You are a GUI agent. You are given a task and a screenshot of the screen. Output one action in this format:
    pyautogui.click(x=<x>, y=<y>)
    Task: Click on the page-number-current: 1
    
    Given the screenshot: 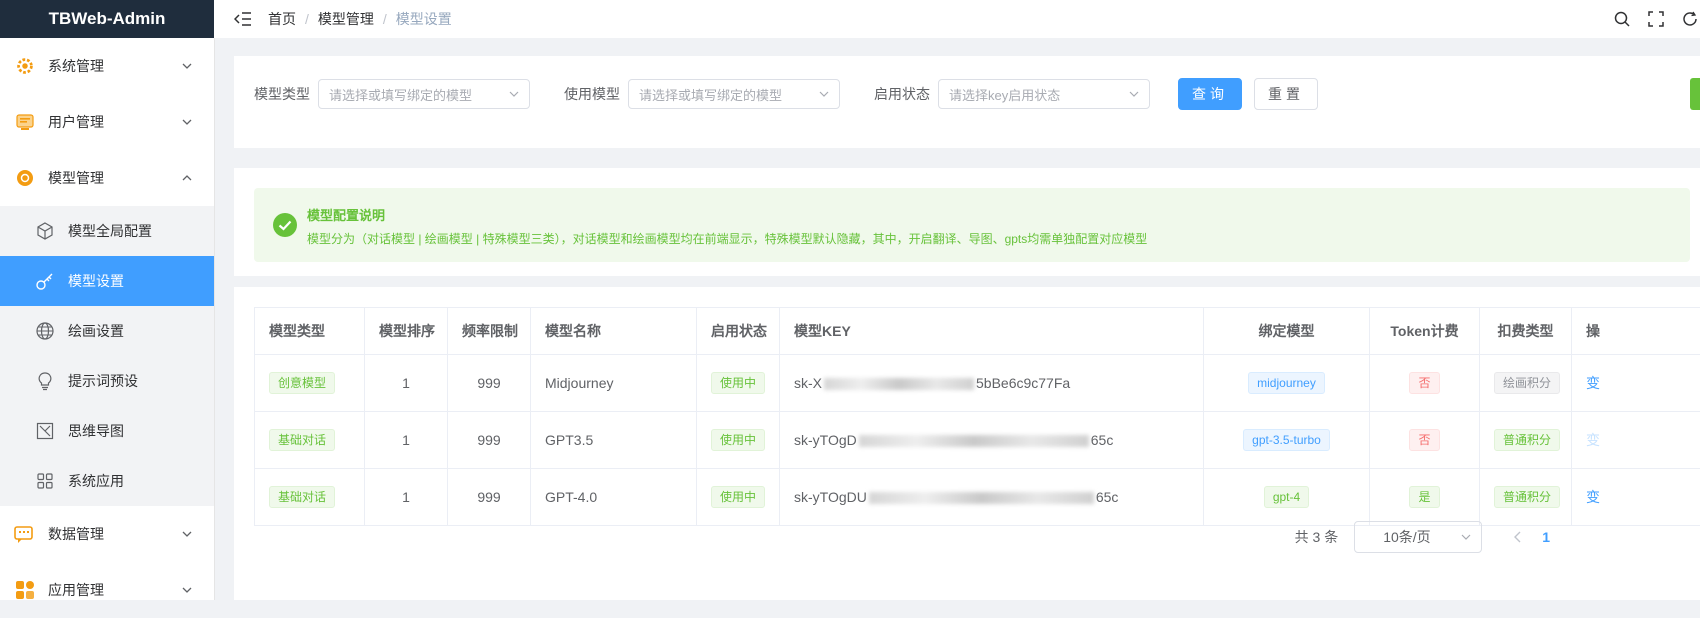 What is the action you would take?
    pyautogui.click(x=1546, y=537)
    